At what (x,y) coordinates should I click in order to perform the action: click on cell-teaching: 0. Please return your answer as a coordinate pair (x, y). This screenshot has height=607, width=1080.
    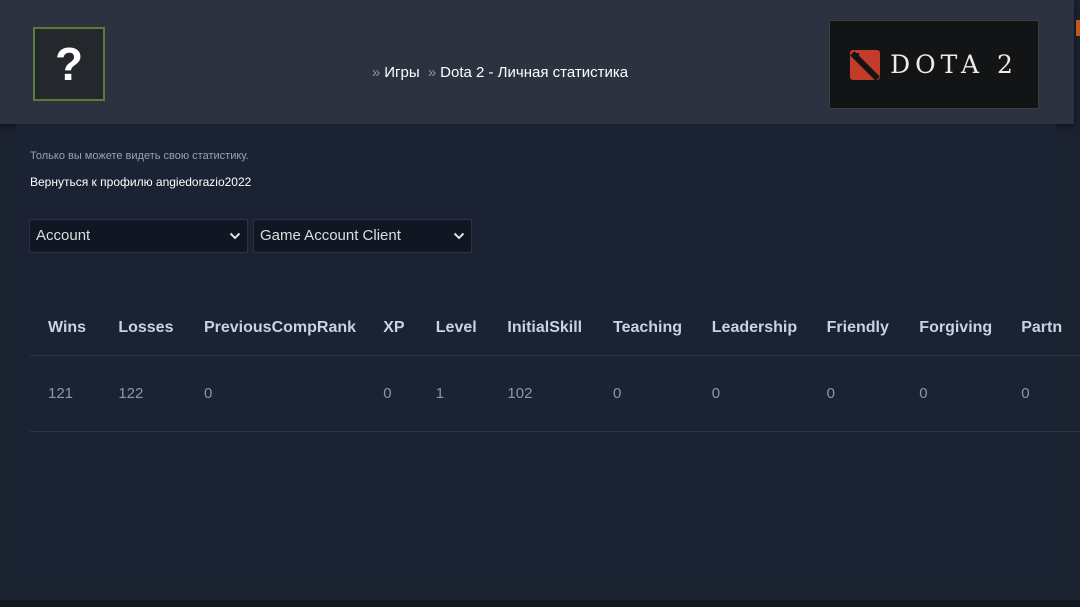
    Looking at the image, I should click on (644, 394).